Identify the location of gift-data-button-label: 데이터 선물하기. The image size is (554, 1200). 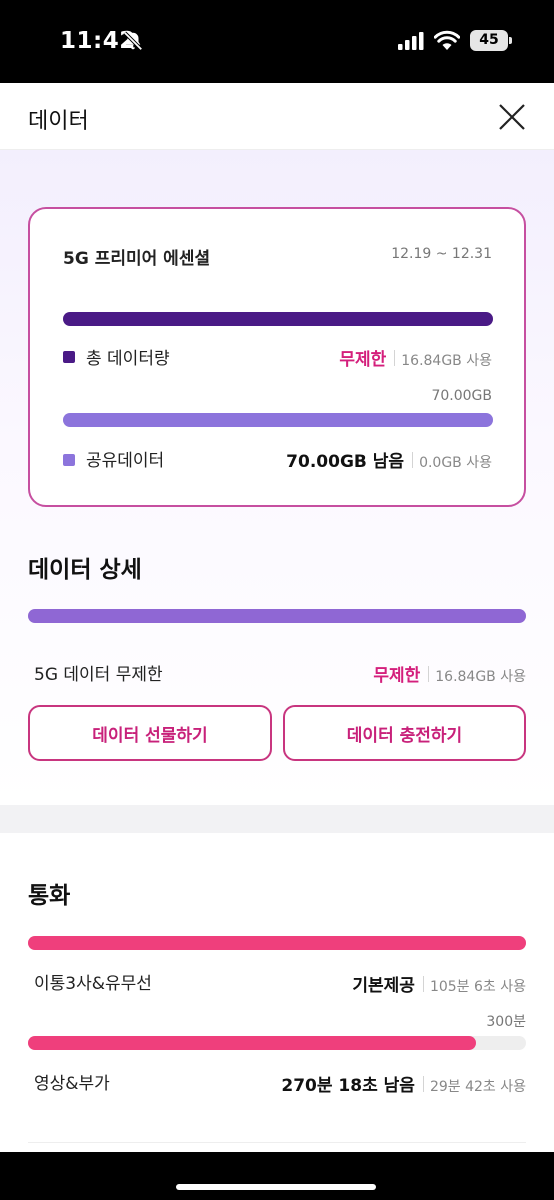
(150, 735).